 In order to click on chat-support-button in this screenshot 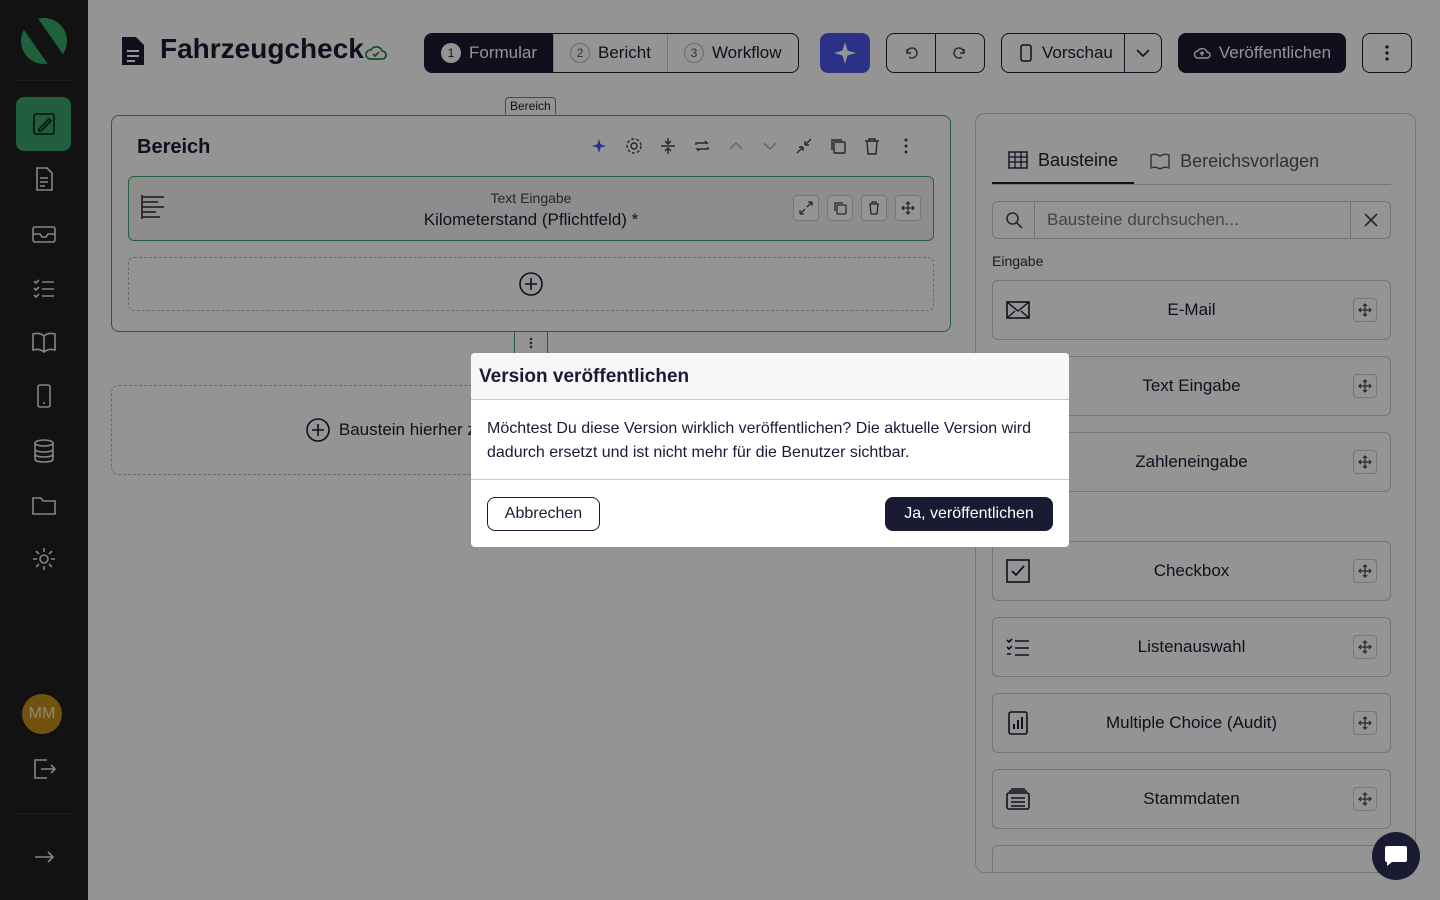, I will do `click(1396, 856)`.